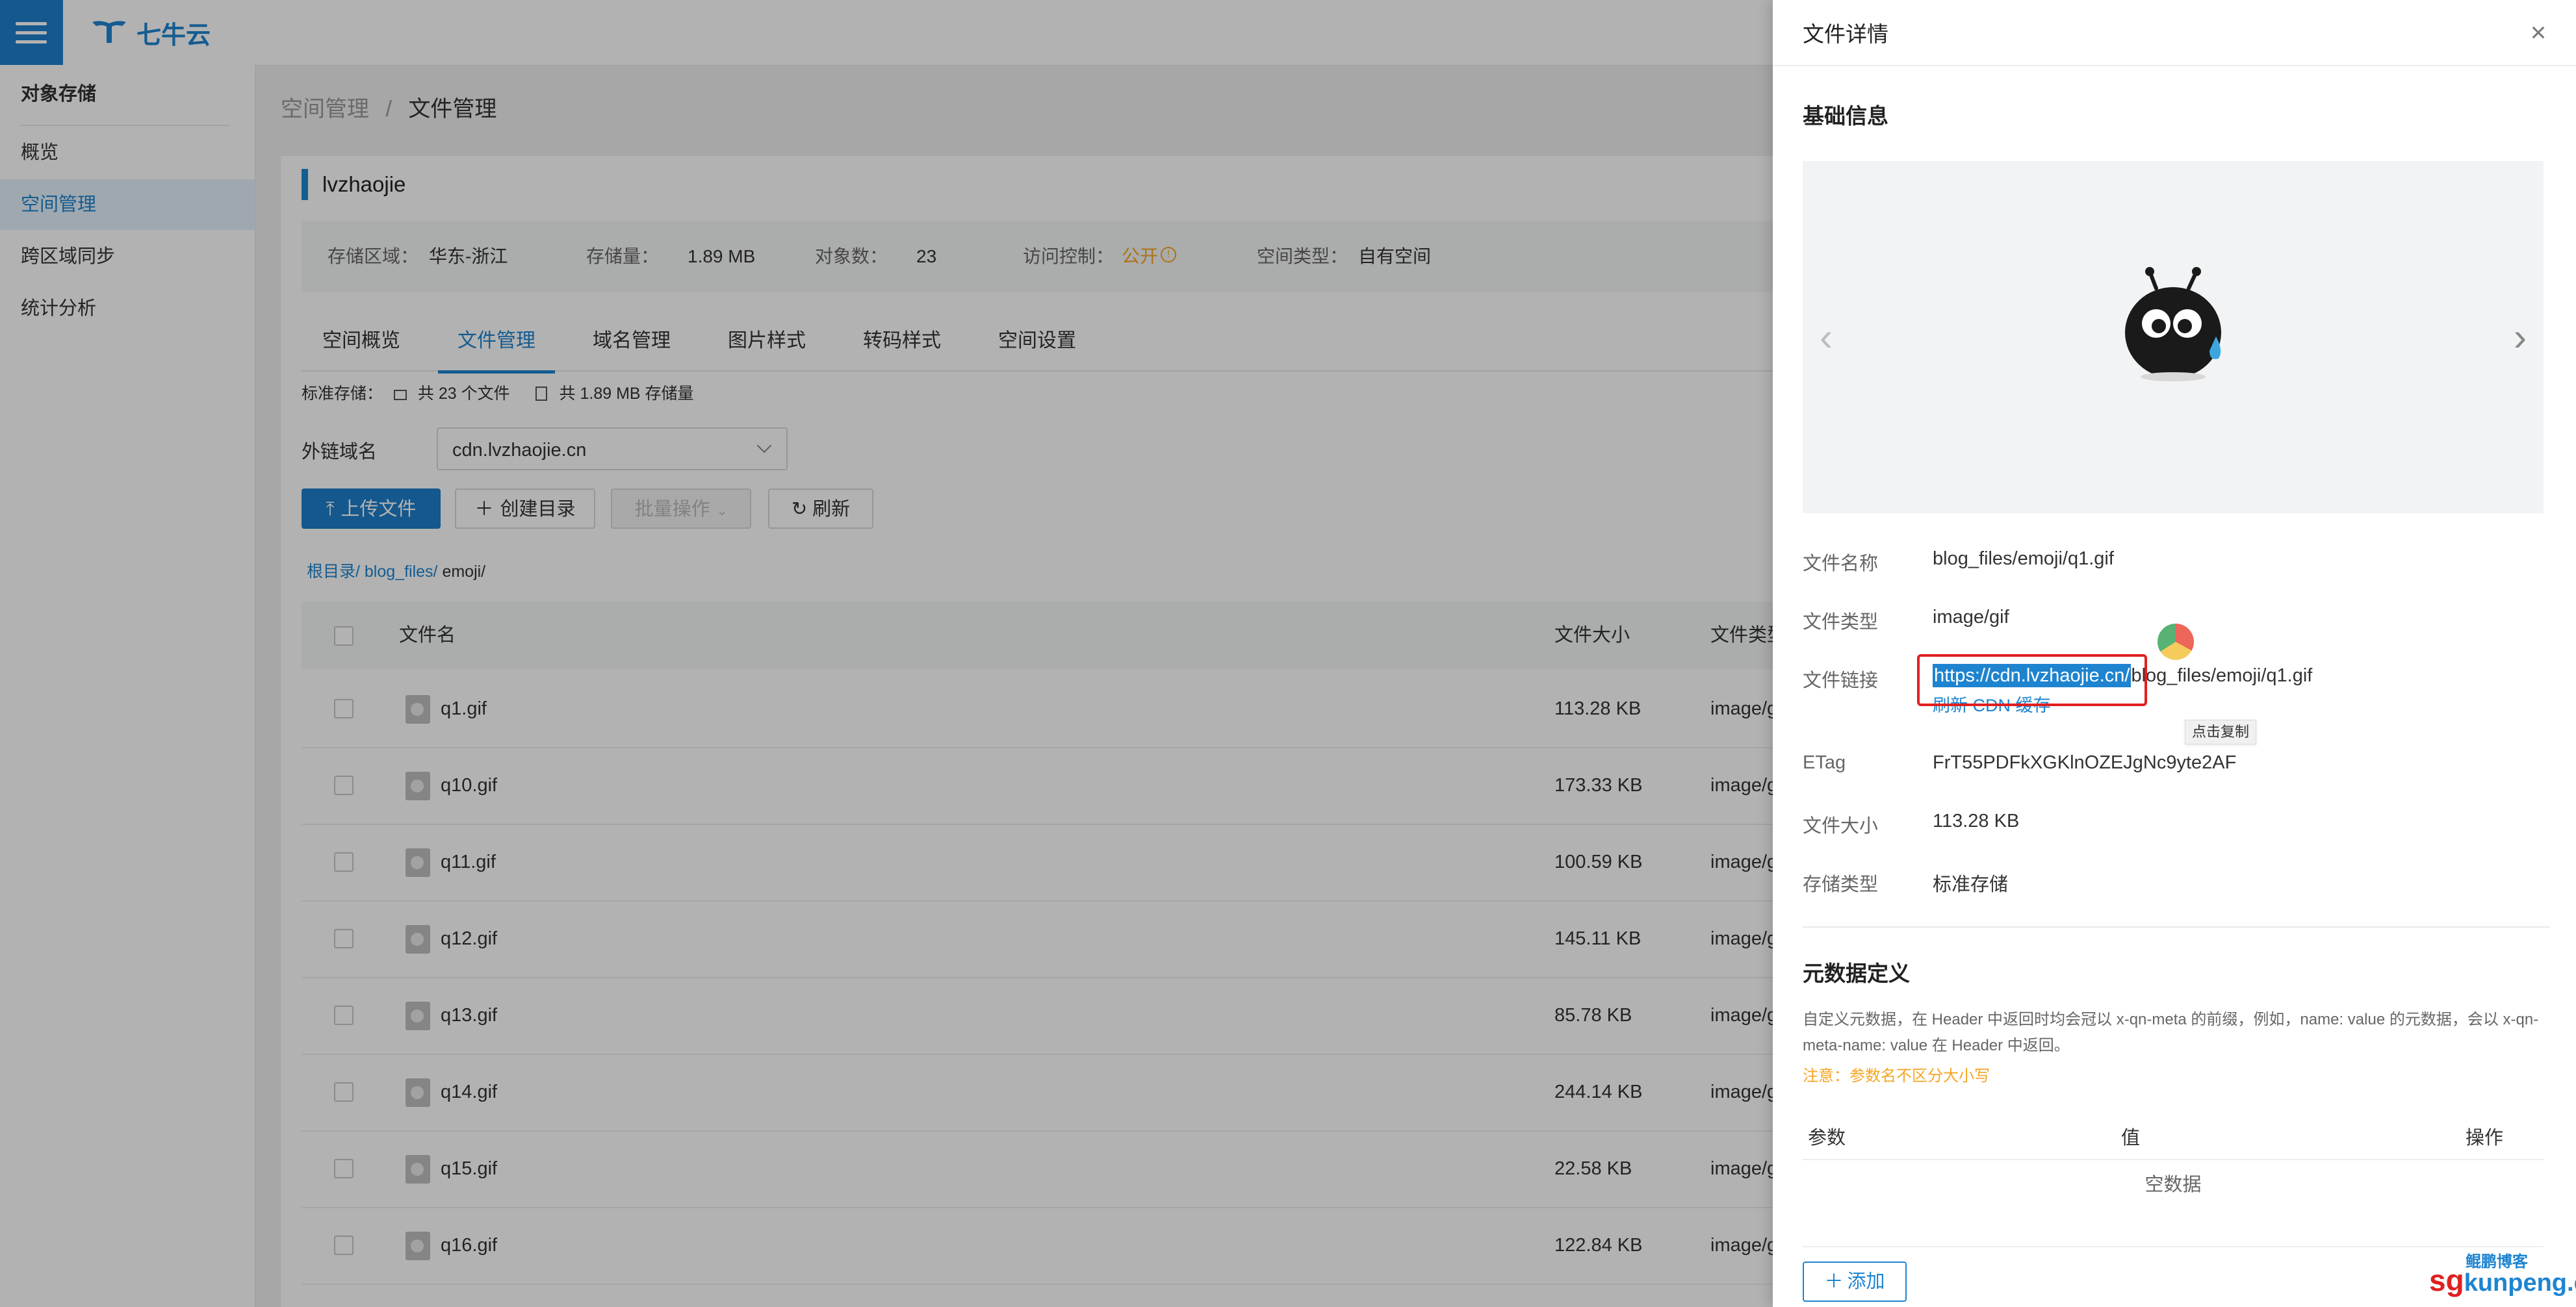 The width and height of the screenshot is (2576, 1307). Describe the element at coordinates (1846, 34) in the screenshot. I see `drawer-title: 文件详情` at that location.